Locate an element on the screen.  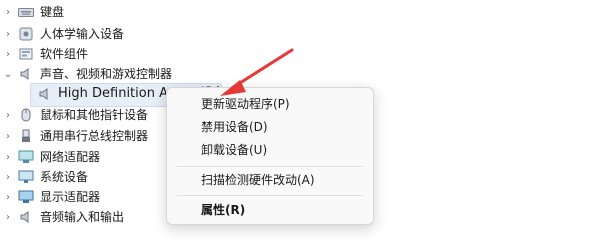
menu-item-properties: 属性(R) is located at coordinates (270, 210).